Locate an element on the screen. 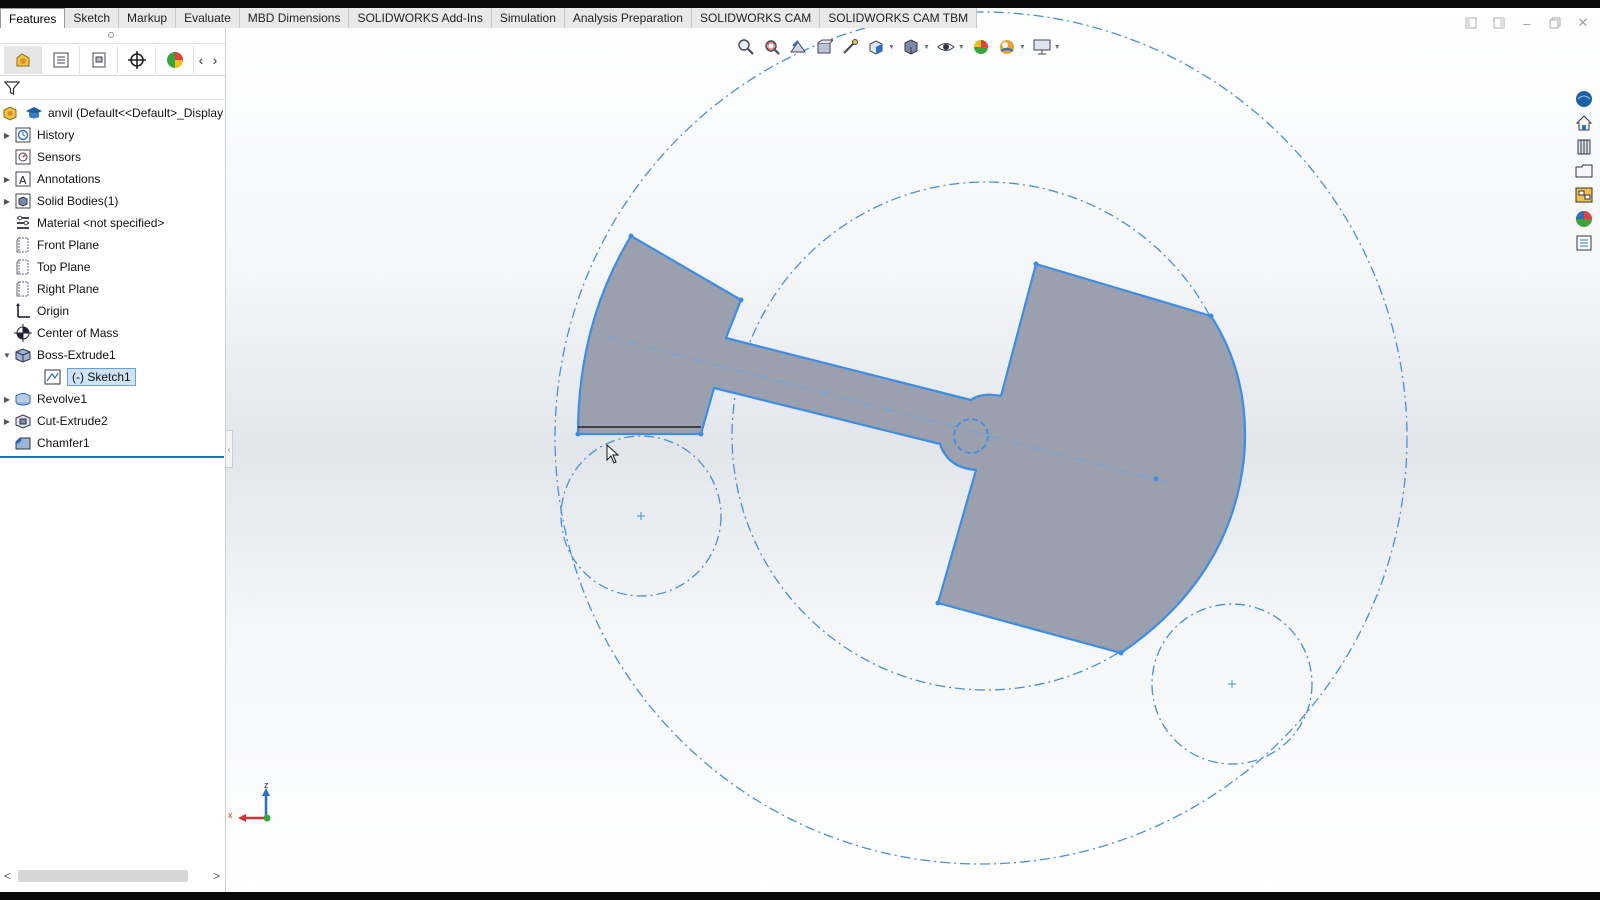 The height and width of the screenshot is (900, 1600). file-explorer-icon is located at coordinates (1584, 171).